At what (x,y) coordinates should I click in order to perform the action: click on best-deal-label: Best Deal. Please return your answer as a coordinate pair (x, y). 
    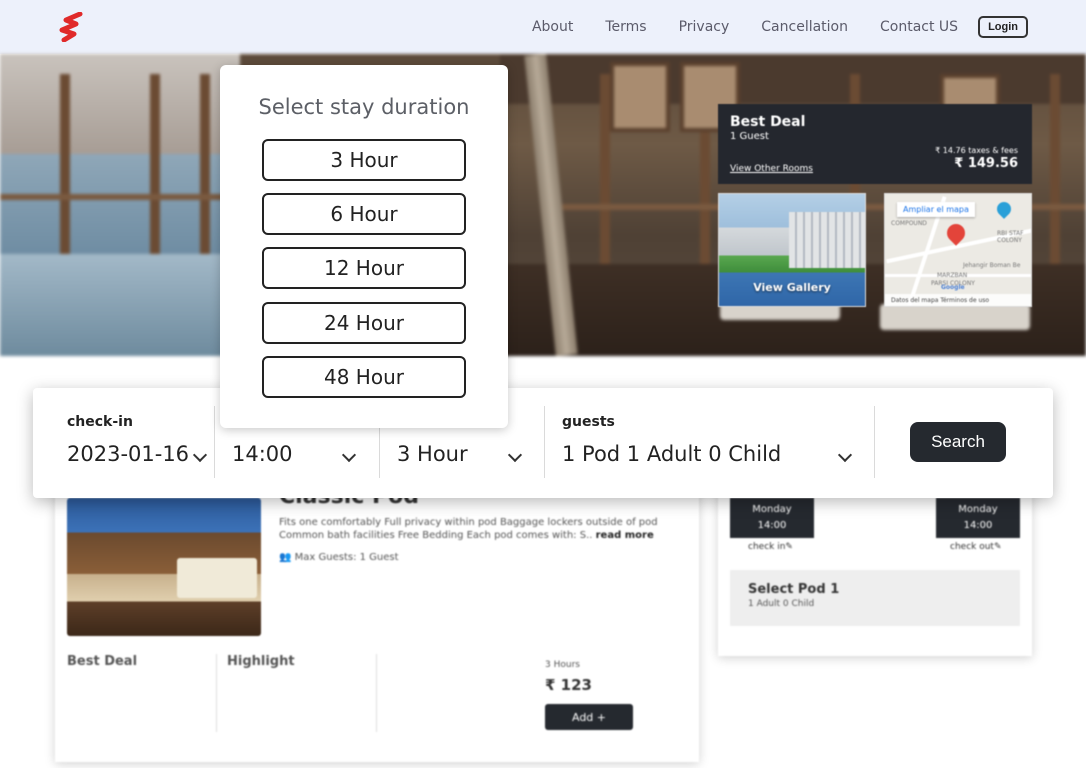
    Looking at the image, I should click on (102, 661).